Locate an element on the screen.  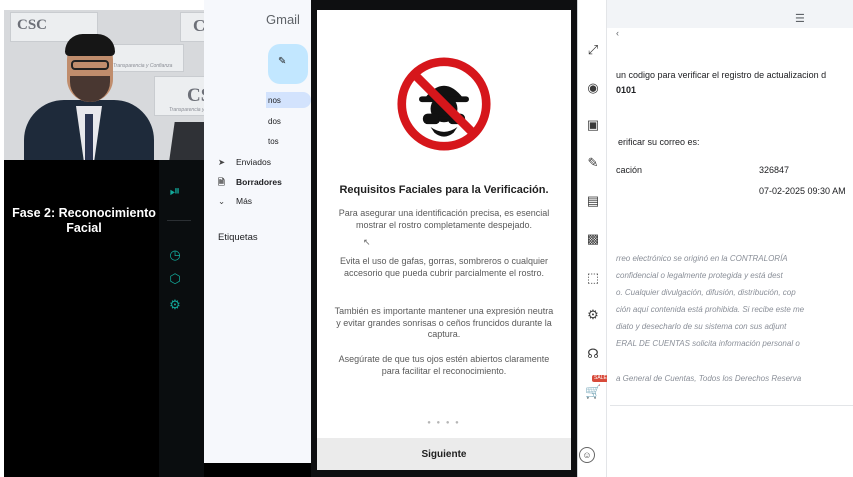
draft-icon: 🗎 is located at coordinates (221, 182).